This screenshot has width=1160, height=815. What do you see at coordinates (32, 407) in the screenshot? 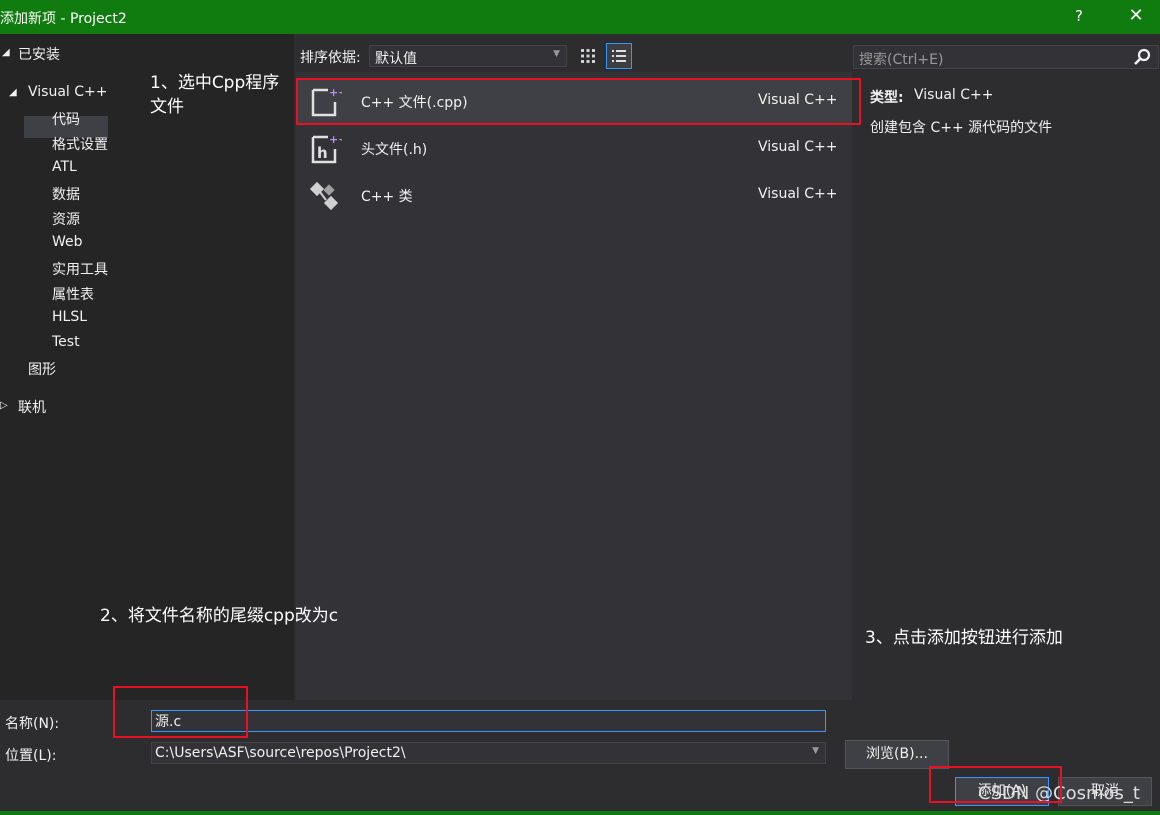
I see `tree-item-online: 联机` at bounding box center [32, 407].